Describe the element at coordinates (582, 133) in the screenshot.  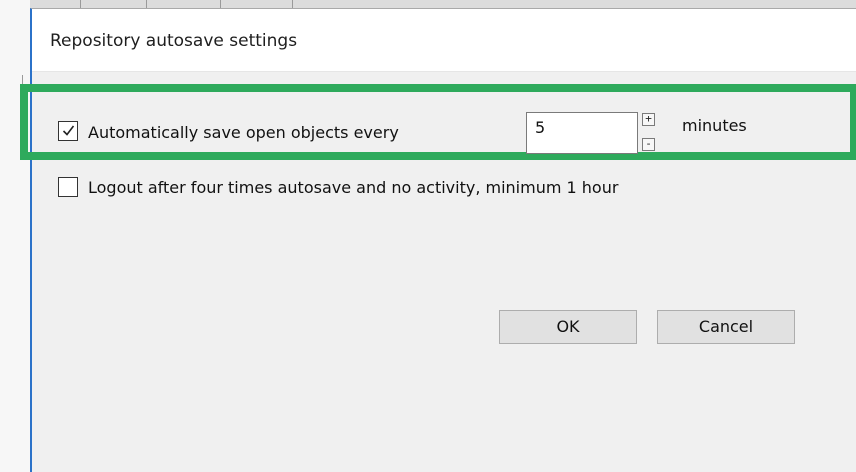
I see `autosave-minutes-input: 5` at that location.